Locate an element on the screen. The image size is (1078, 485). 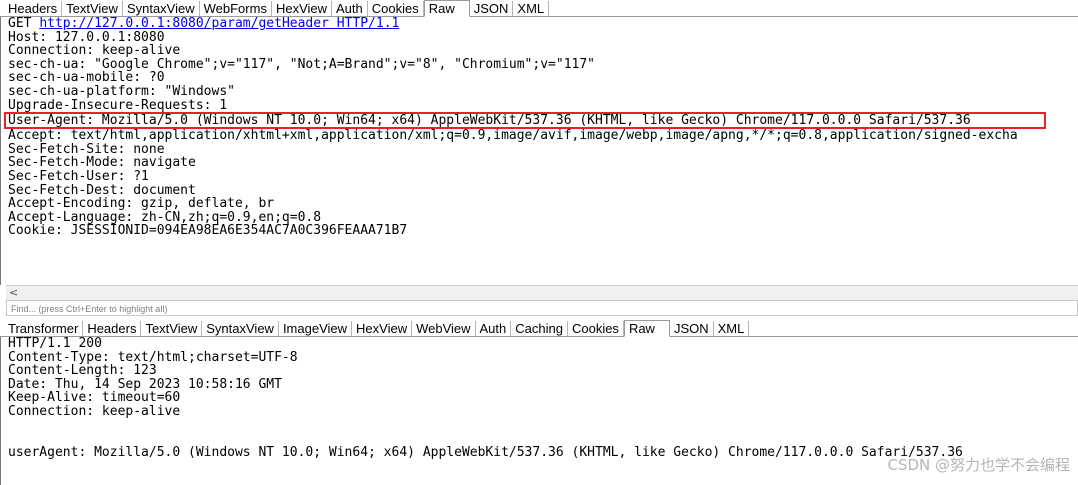
request-header-line: Host: 127.0.0.1:8080 is located at coordinates (86, 37).